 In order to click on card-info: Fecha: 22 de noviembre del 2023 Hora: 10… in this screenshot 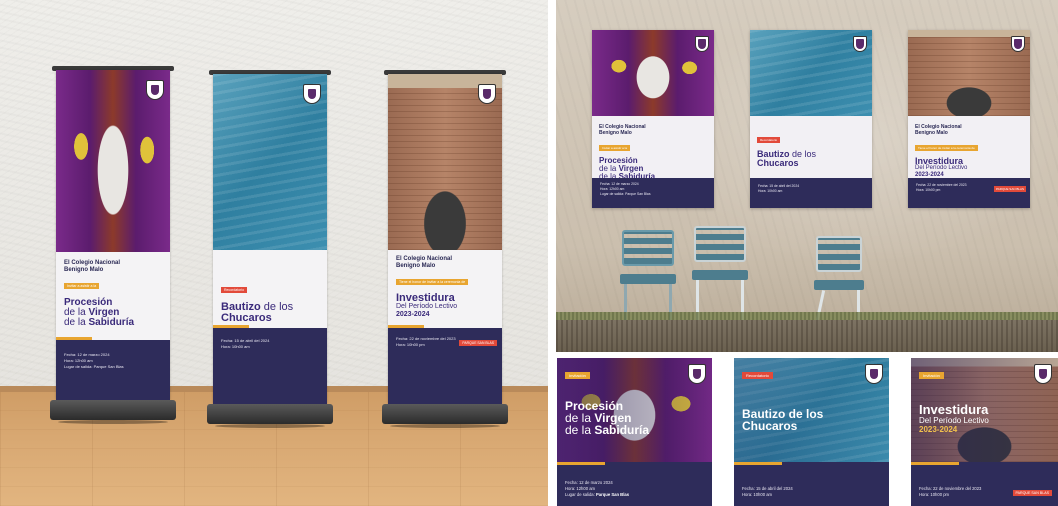, I will do `click(950, 491)`.